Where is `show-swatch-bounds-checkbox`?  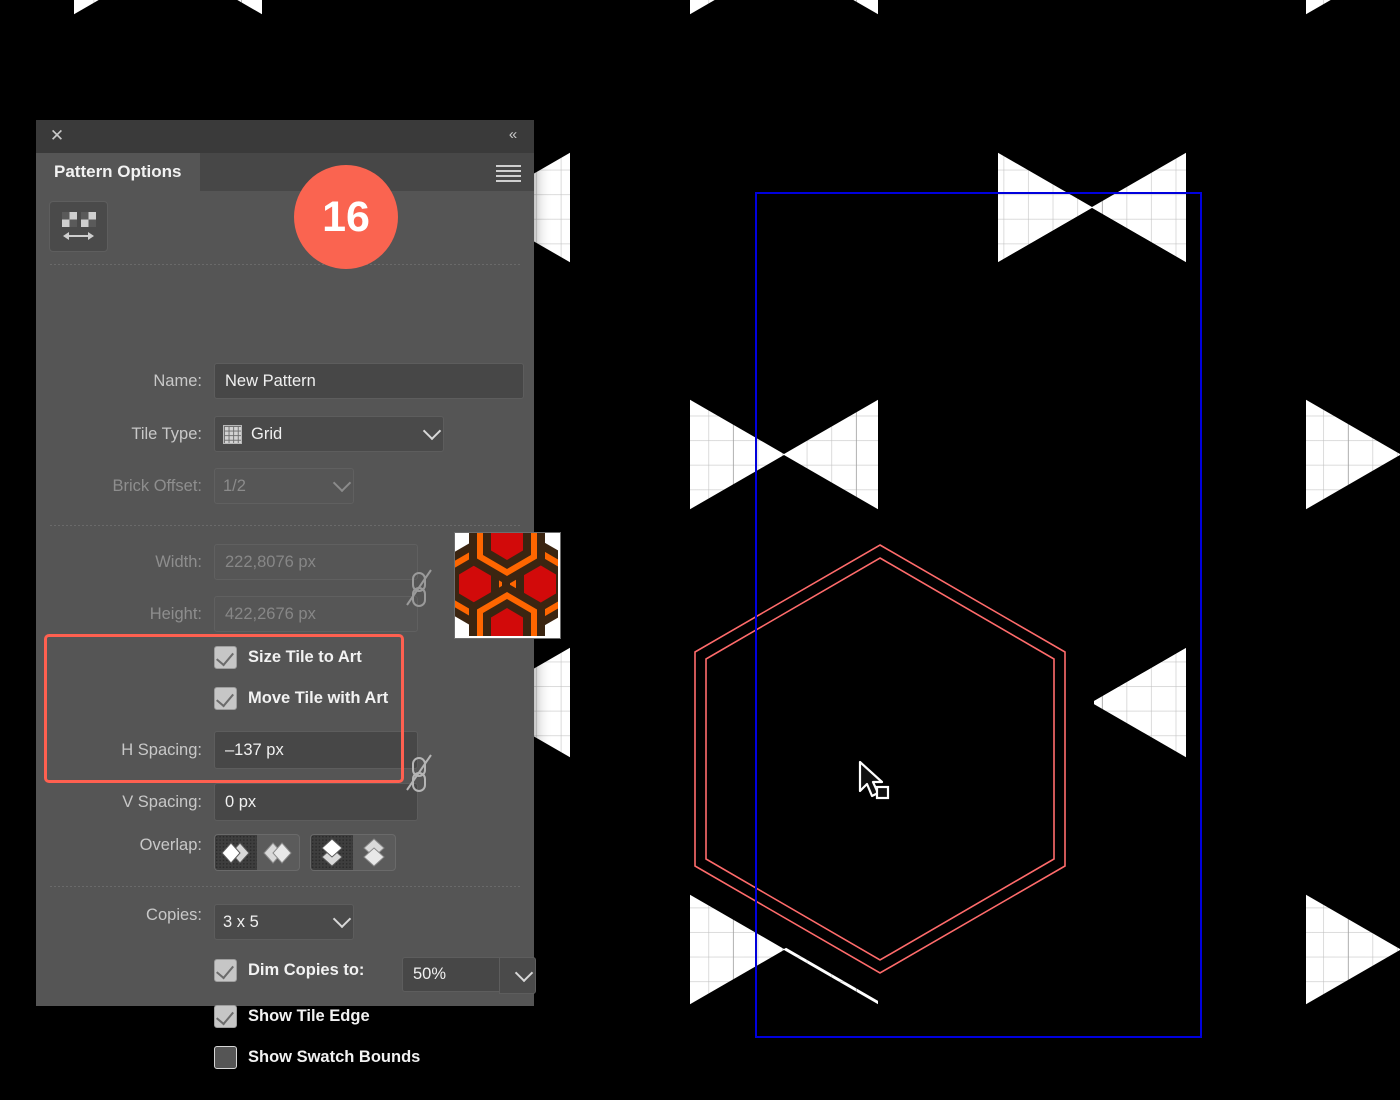
show-swatch-bounds-checkbox is located at coordinates (225, 1057).